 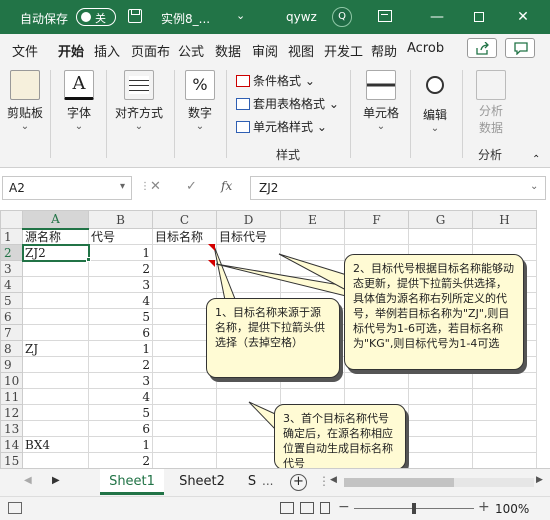 I want to click on add-sheet-button: +, so click(x=298, y=482).